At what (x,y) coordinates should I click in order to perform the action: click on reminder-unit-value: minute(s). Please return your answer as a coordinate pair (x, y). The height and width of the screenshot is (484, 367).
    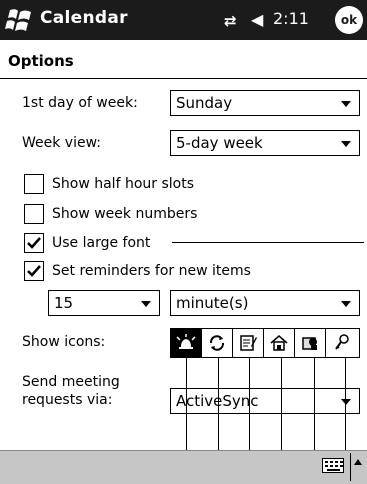
    Looking at the image, I should click on (212, 303).